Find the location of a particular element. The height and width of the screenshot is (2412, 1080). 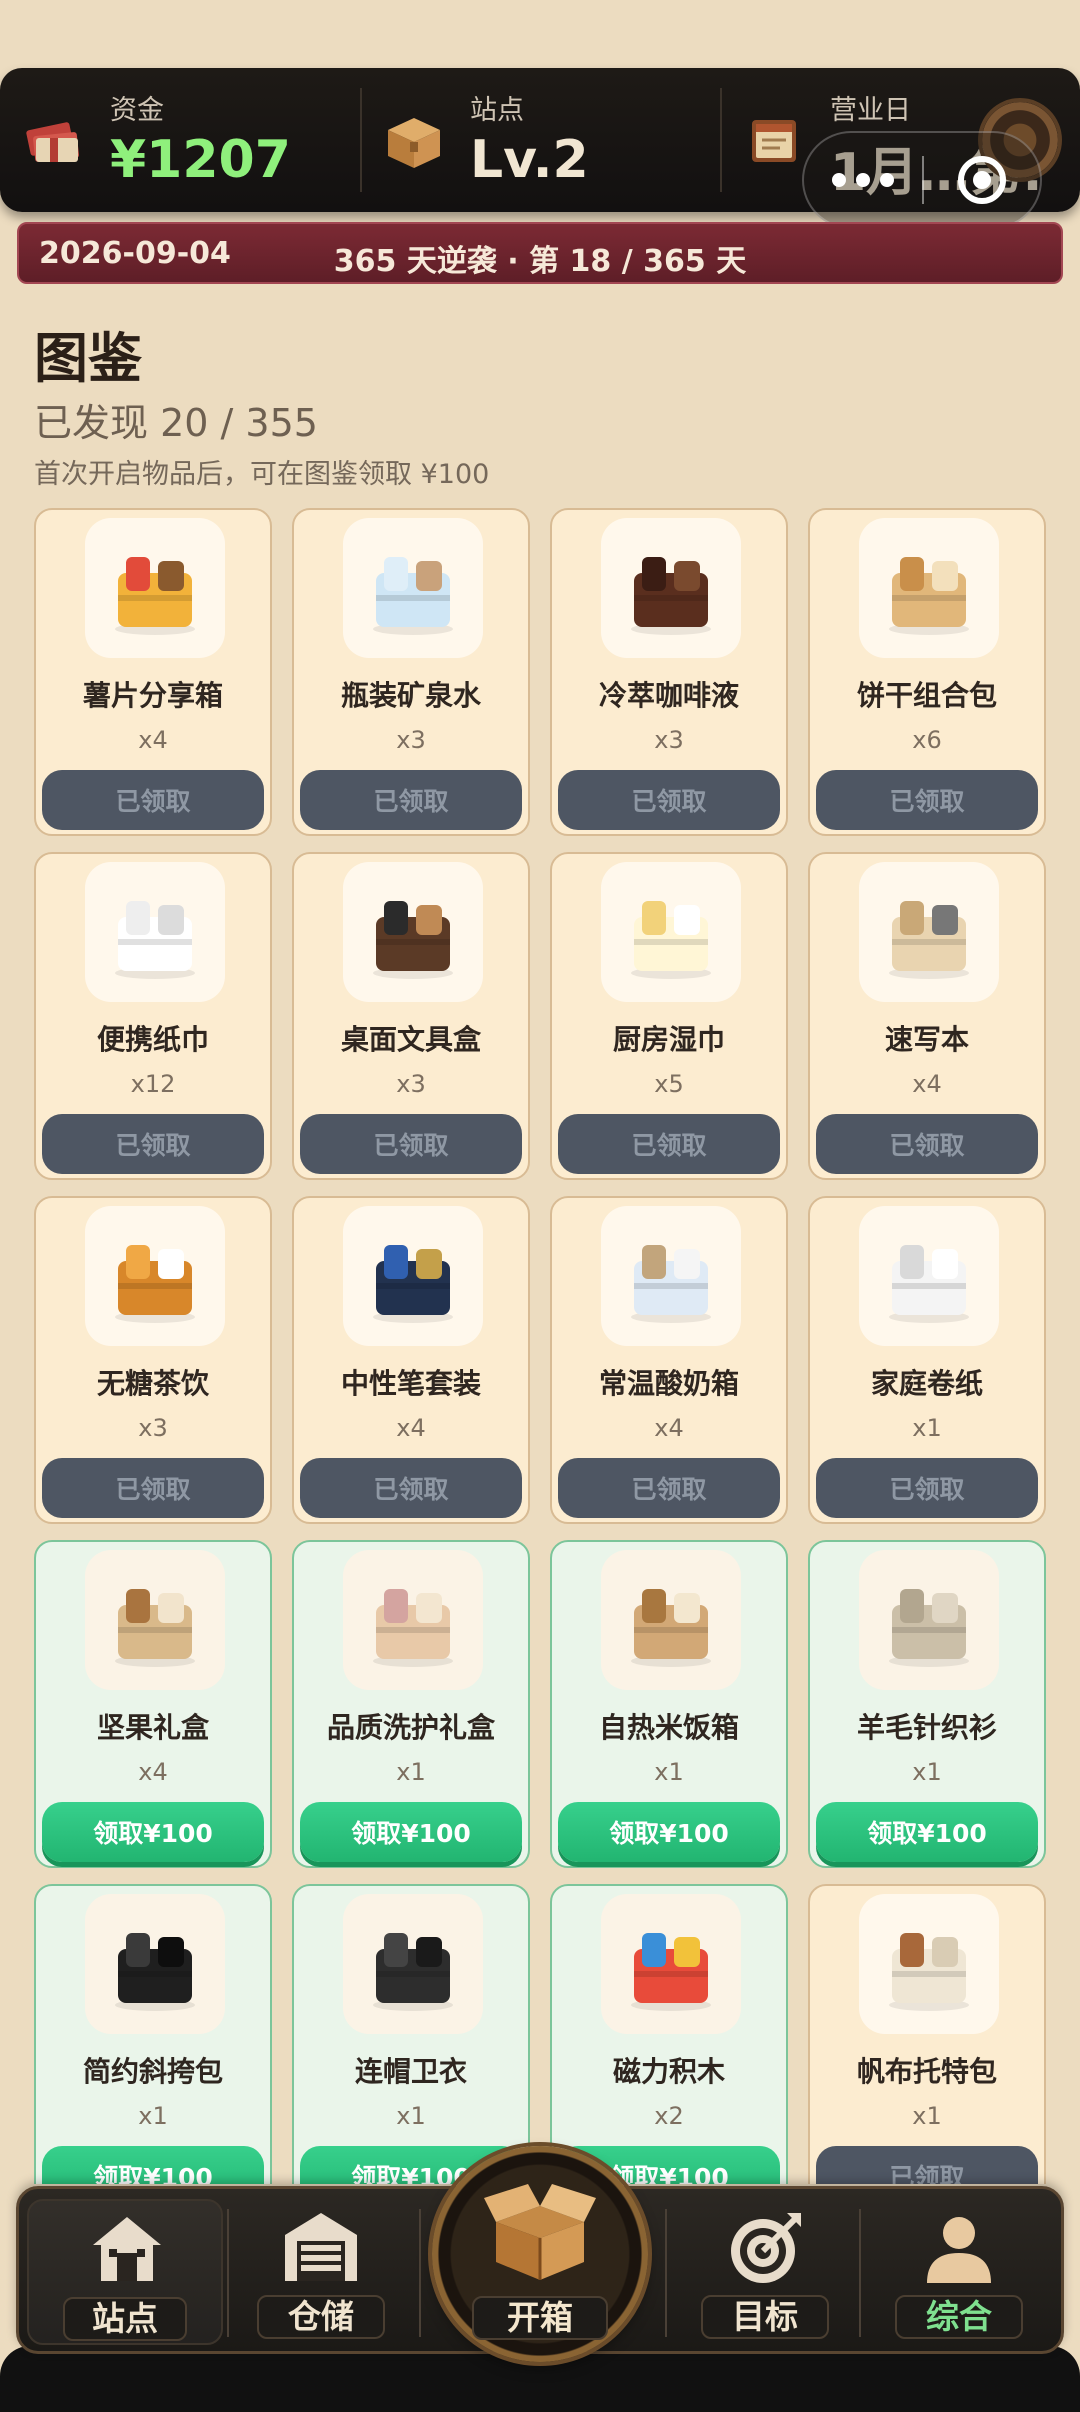

nav-warehouse: 仓储 is located at coordinates (321, 2272).